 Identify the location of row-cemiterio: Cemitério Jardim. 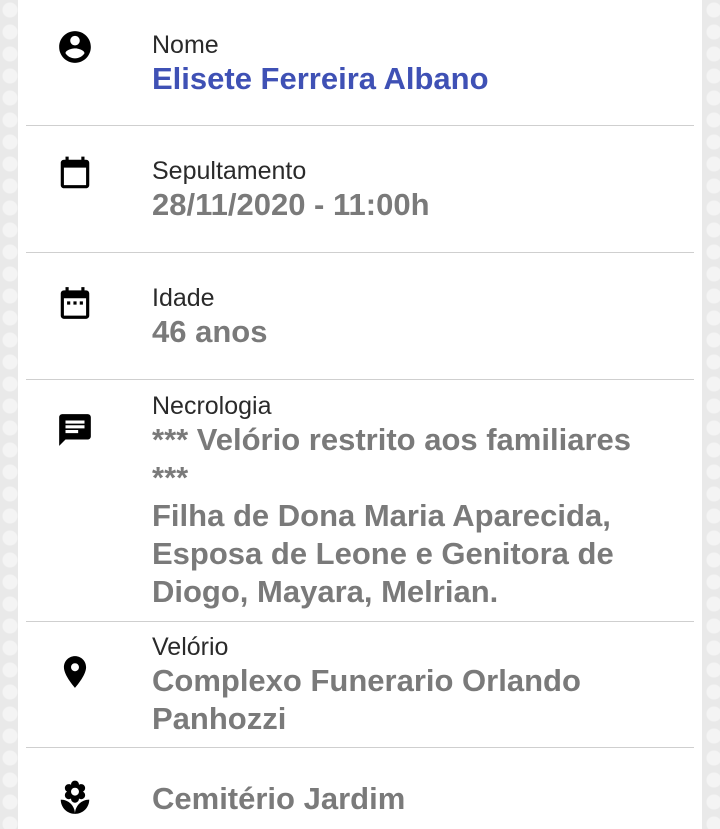
(360, 789).